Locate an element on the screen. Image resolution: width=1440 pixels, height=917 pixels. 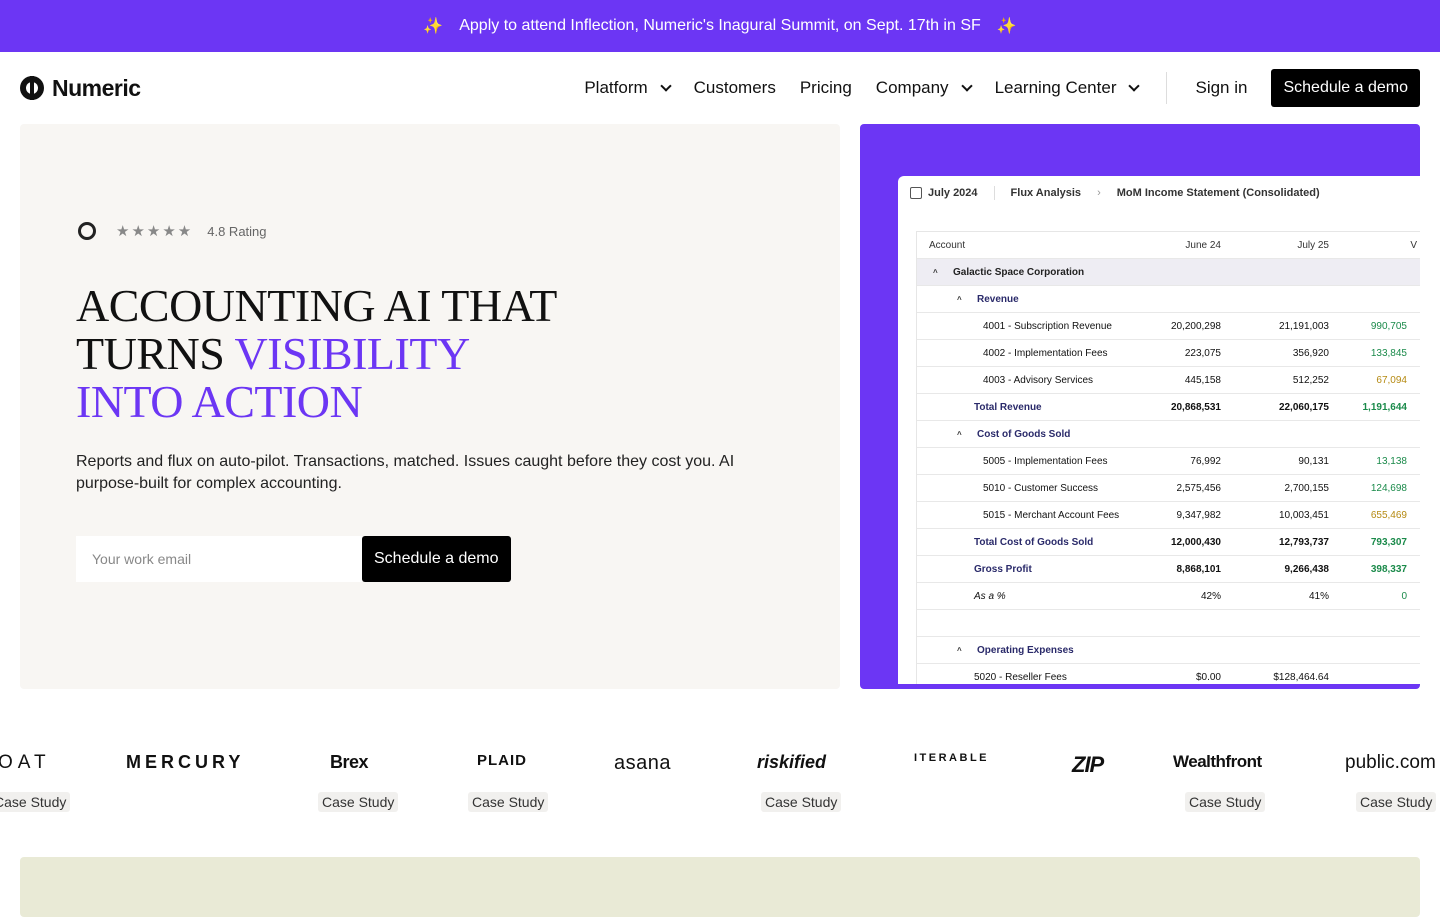
crumb-income-statement: MoM Income Statement (Consolidated) is located at coordinates (1218, 193).